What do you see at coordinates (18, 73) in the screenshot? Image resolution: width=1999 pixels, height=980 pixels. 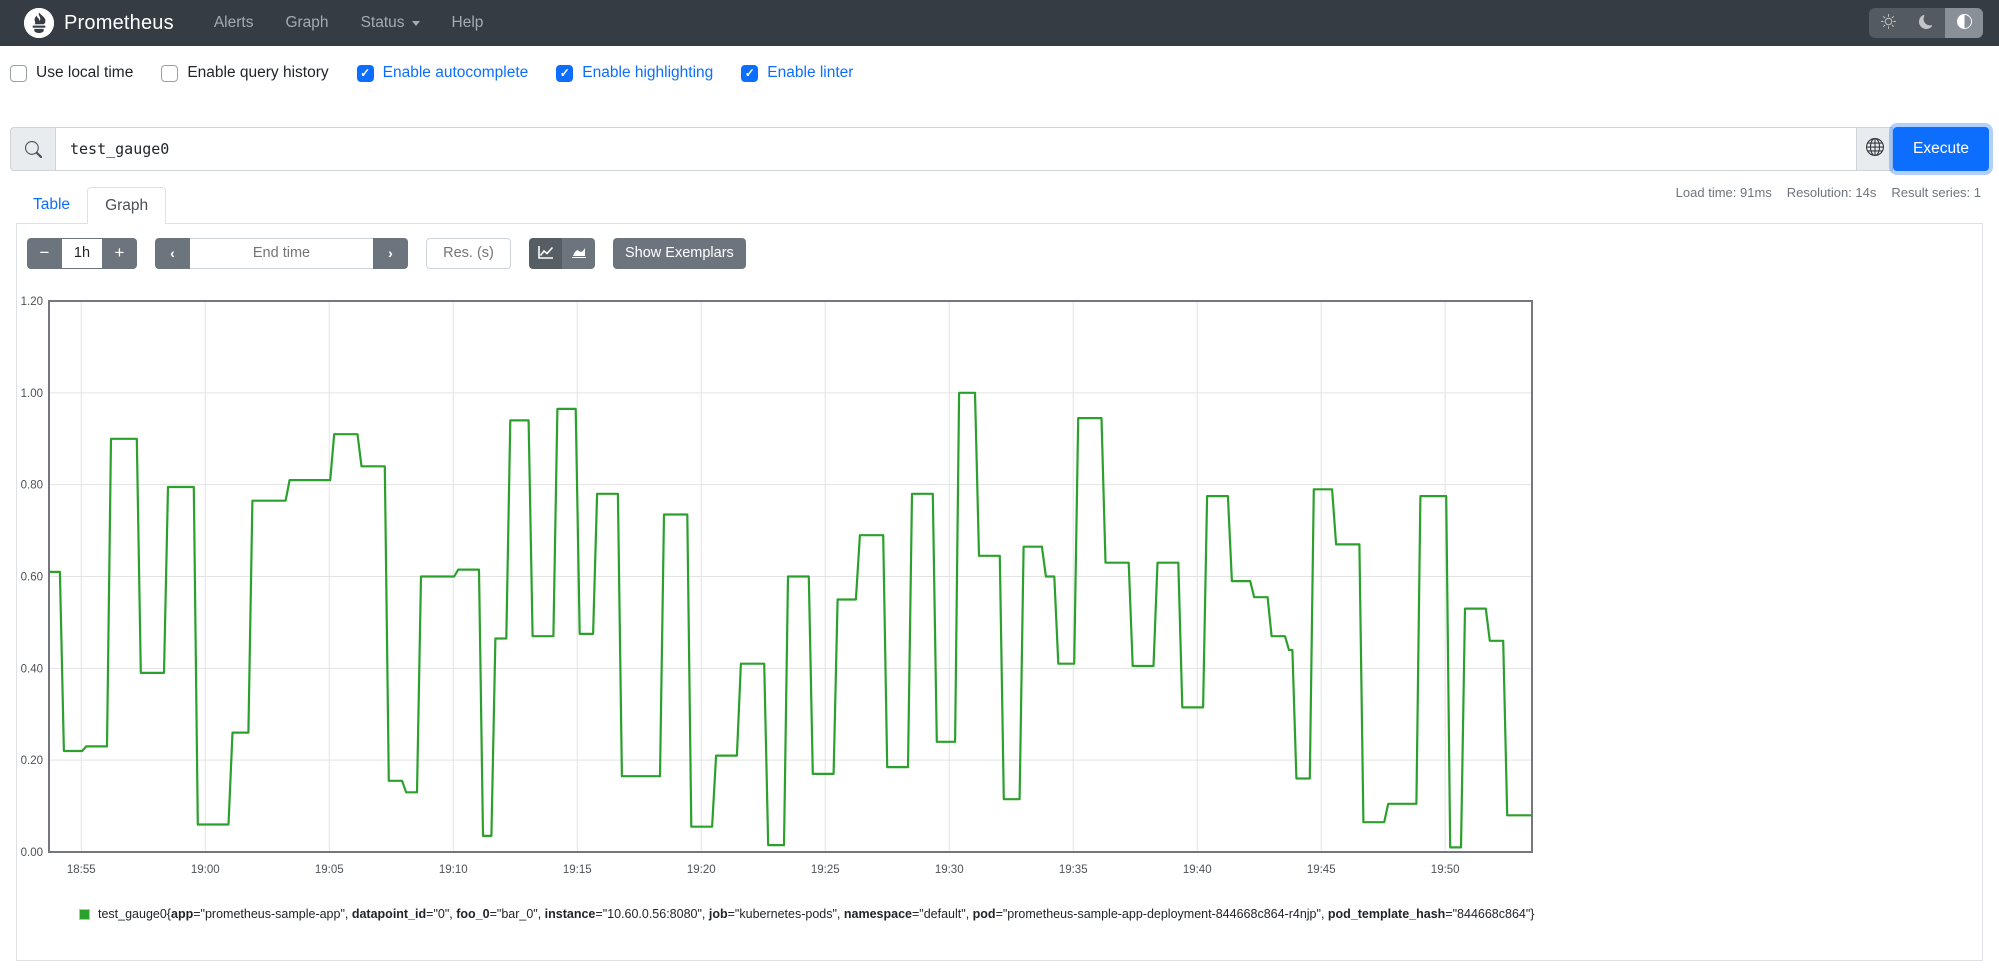 I see `checkbox-use-local-time: ✓` at bounding box center [18, 73].